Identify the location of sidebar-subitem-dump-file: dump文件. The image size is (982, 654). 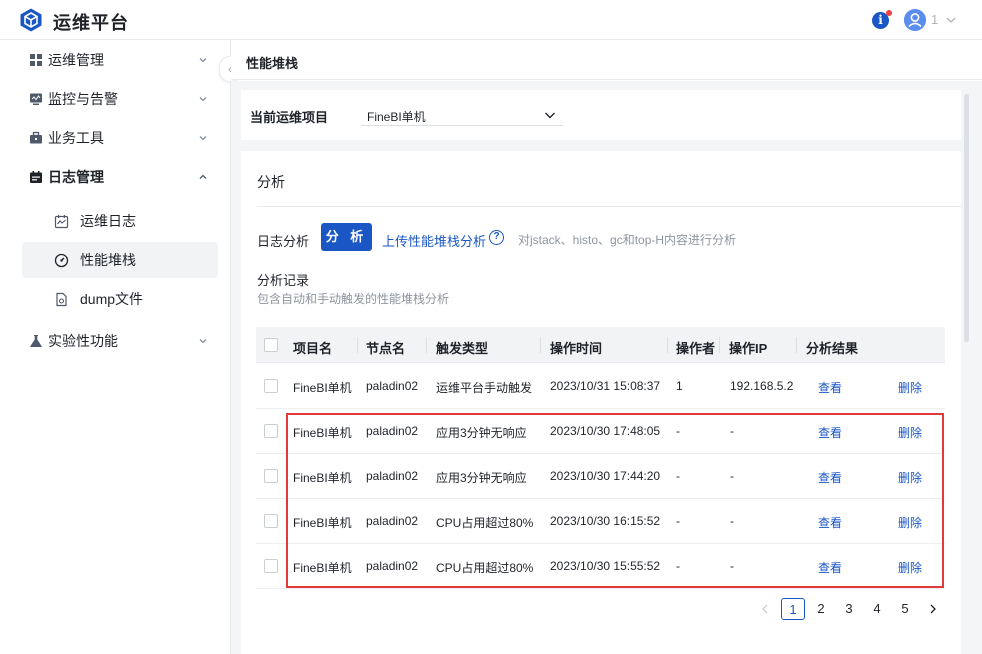
(120, 299).